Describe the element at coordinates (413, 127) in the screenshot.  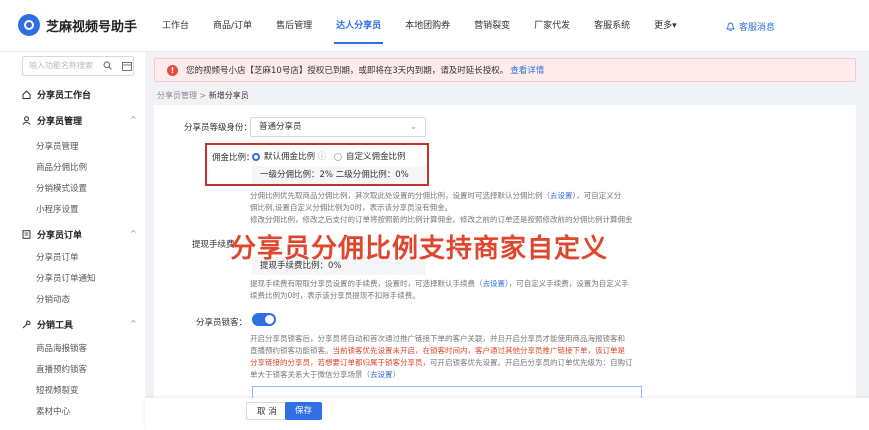
I see `chevron-down-icon: ⌄` at that location.